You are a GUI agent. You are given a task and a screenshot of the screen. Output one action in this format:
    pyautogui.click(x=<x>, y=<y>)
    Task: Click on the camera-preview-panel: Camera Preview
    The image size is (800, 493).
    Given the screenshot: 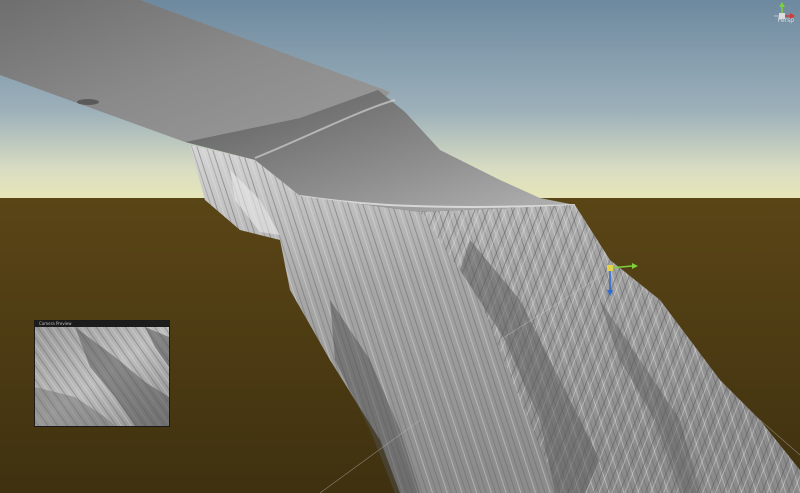 What is the action you would take?
    pyautogui.click(x=102, y=373)
    